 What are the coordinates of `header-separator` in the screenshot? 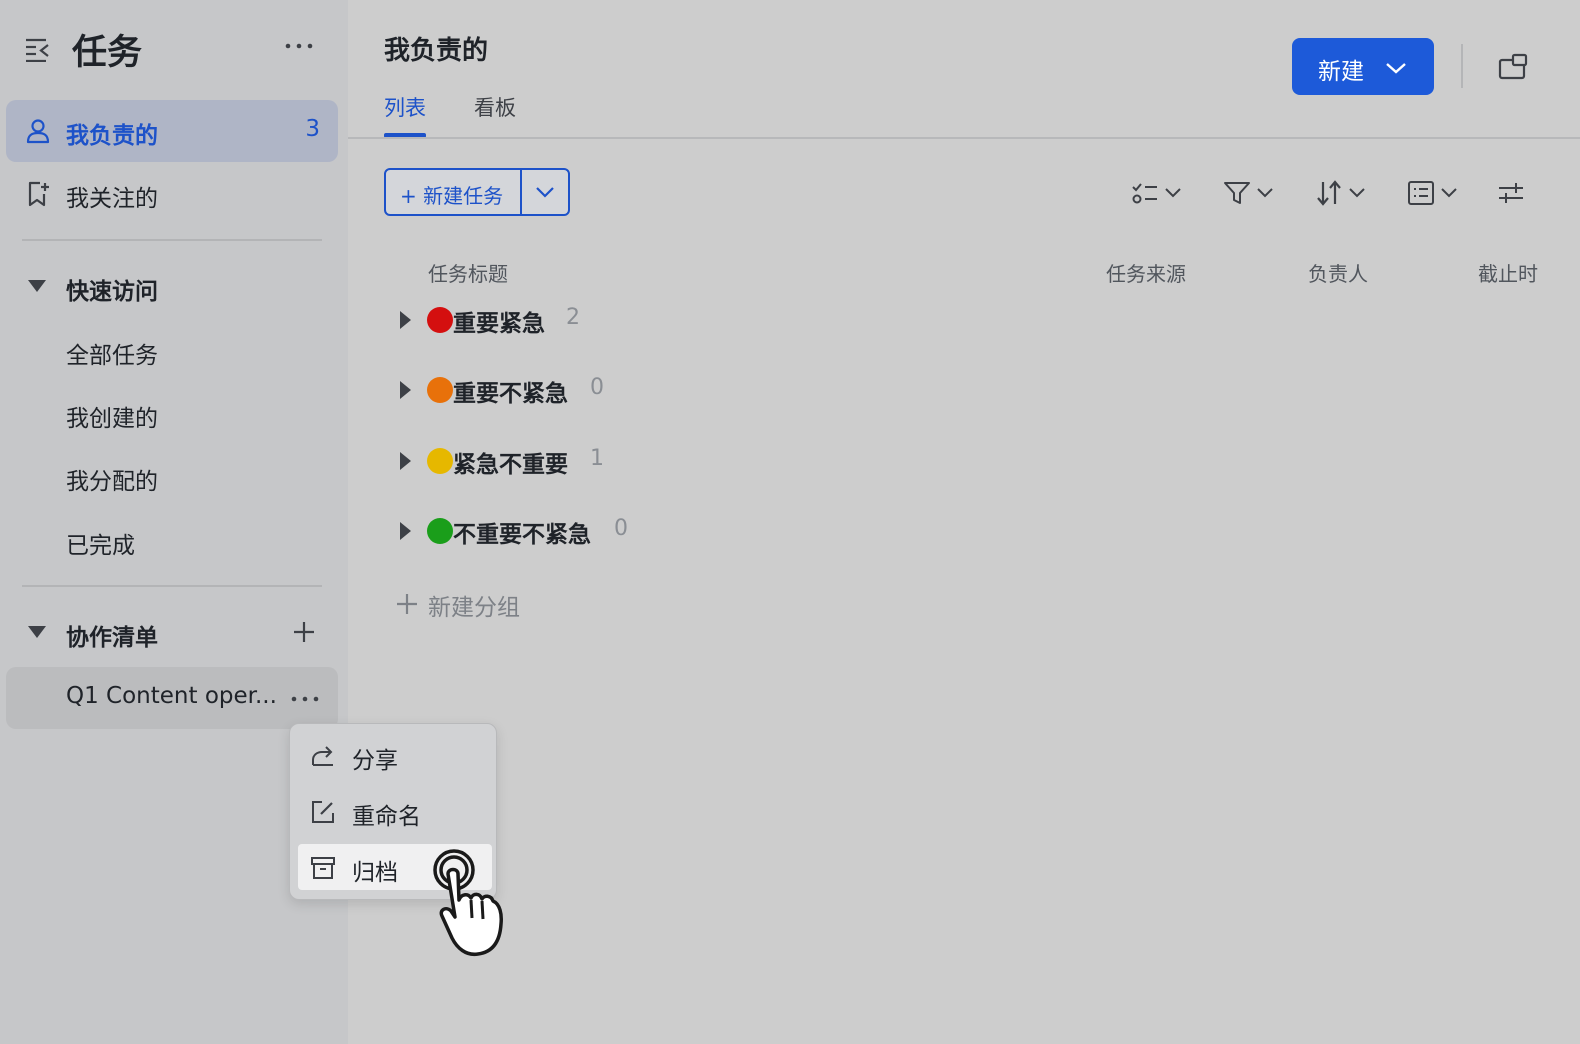 It's located at (1462, 66).